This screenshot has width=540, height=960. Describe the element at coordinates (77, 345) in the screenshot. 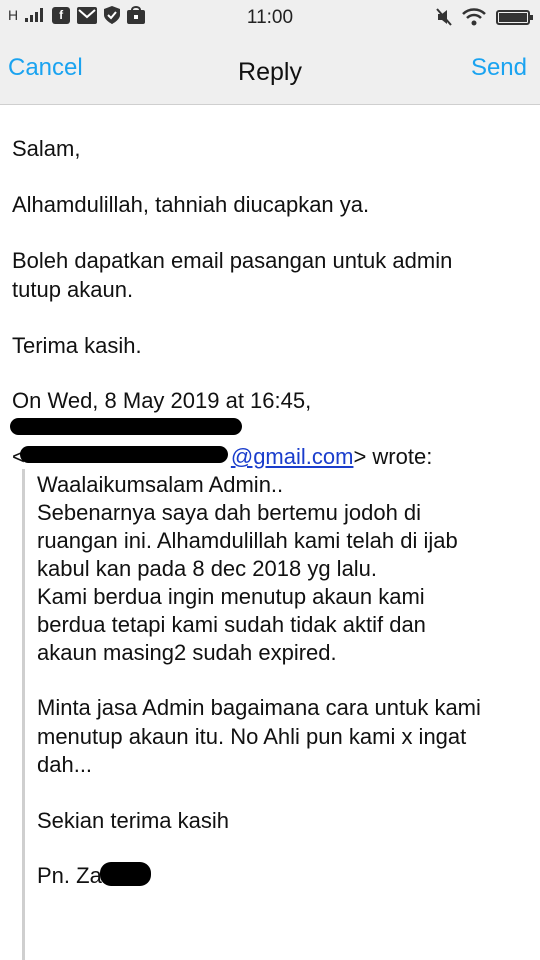

I see `thanks-line: Terima kasih.` at that location.